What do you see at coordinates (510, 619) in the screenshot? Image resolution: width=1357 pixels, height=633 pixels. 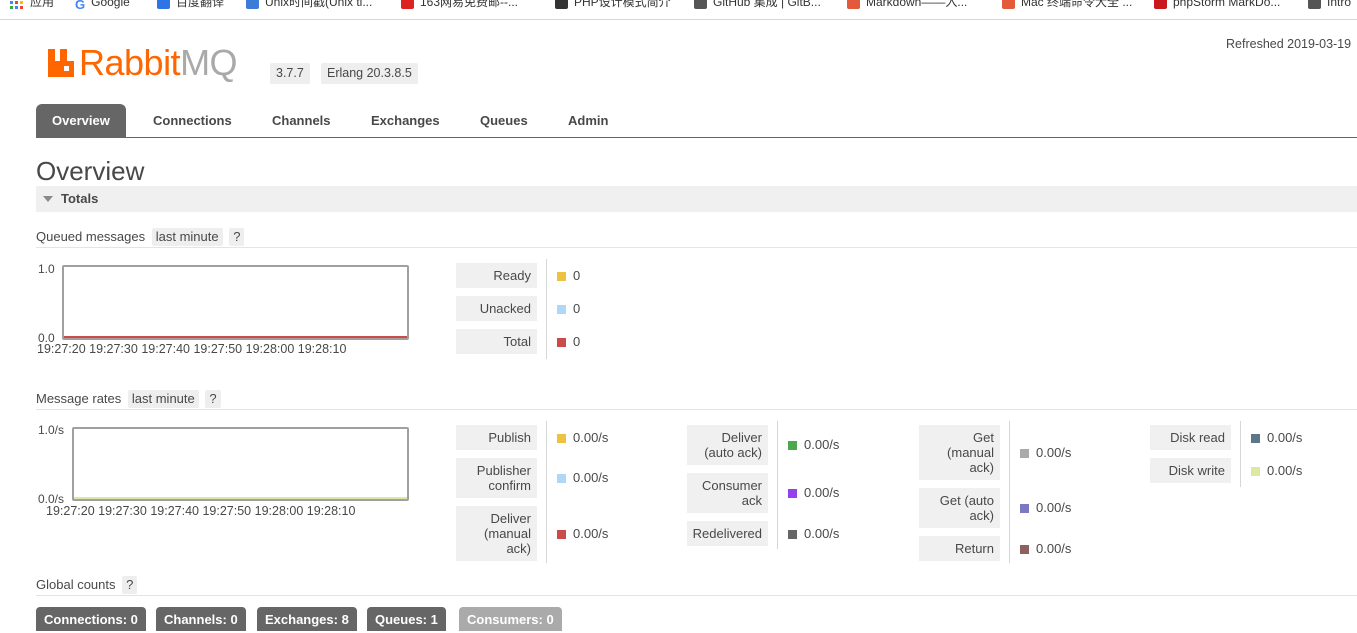 I see `consumers-count-button: Consumers: 0` at bounding box center [510, 619].